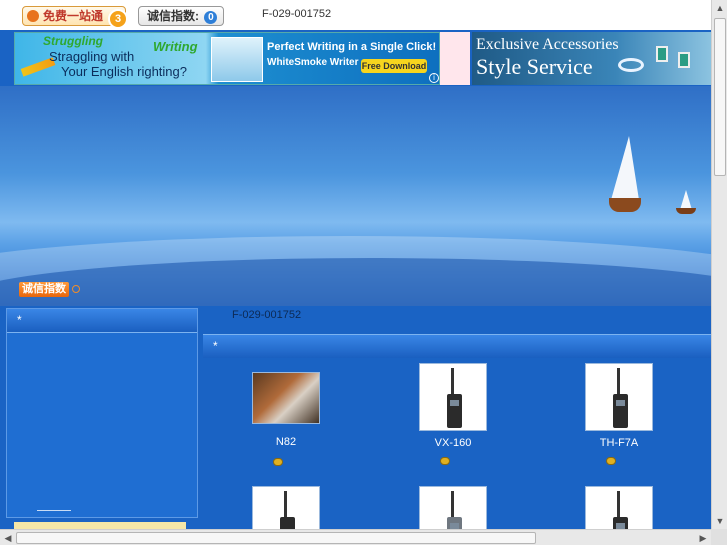  What do you see at coordinates (175, 46) in the screenshot?
I see `ad-writing-text: Writing` at bounding box center [175, 46].